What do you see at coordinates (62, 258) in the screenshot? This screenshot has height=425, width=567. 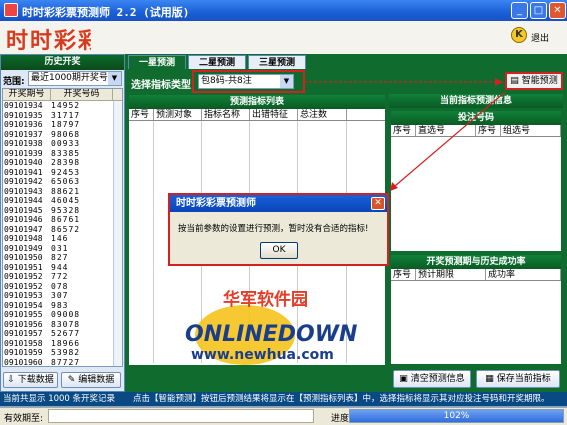 I see `table-row: 09101950 827` at bounding box center [62, 258].